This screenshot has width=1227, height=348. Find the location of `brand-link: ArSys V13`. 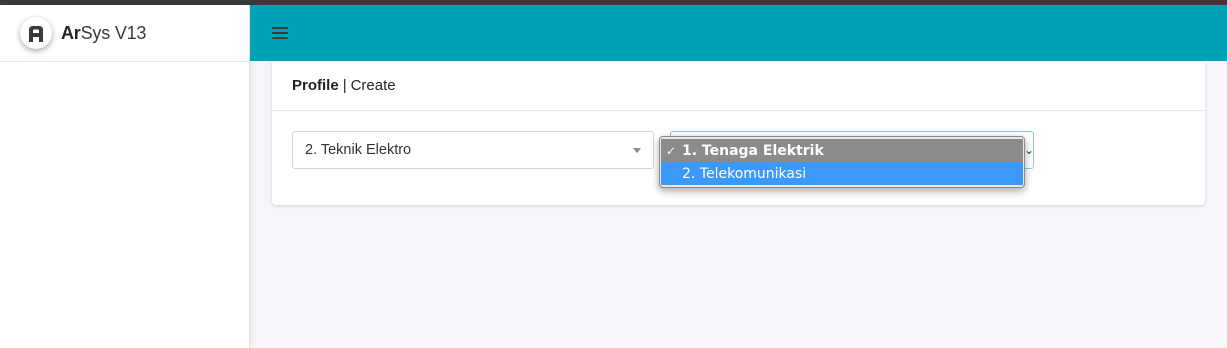

brand-link: ArSys V13 is located at coordinates (124, 33).